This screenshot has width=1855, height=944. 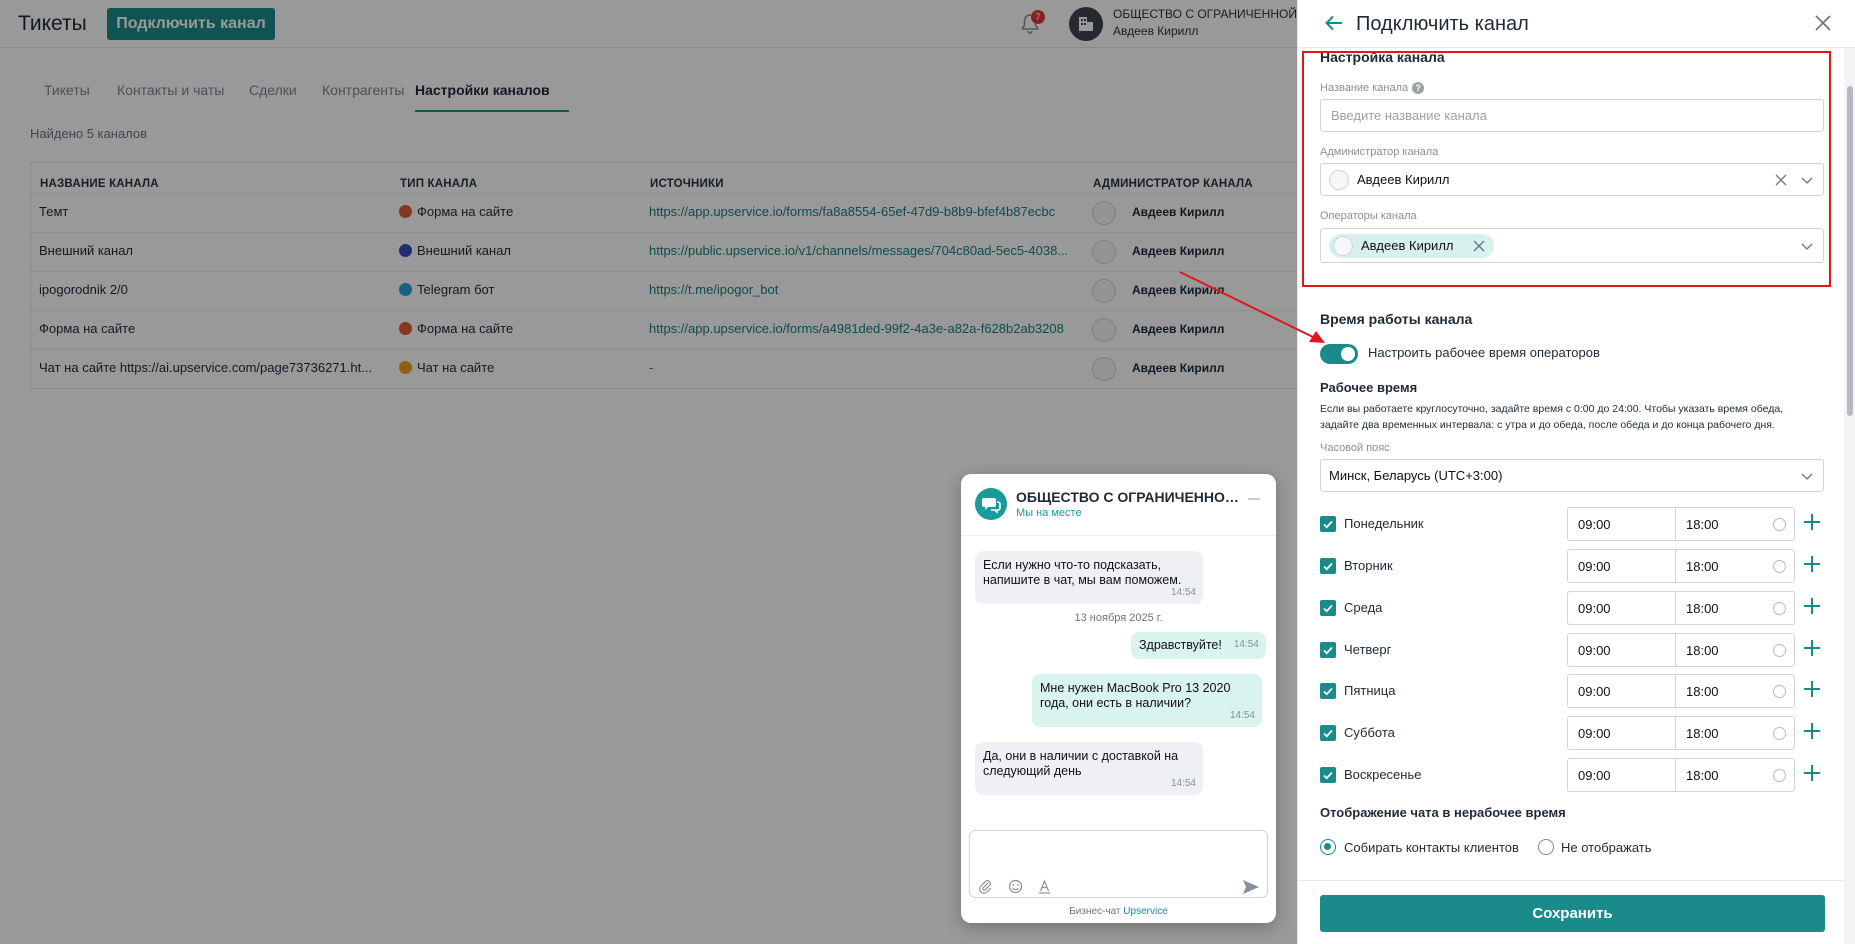 What do you see at coordinates (1032, 771) in the screenshot?
I see `message-line: следующий день` at bounding box center [1032, 771].